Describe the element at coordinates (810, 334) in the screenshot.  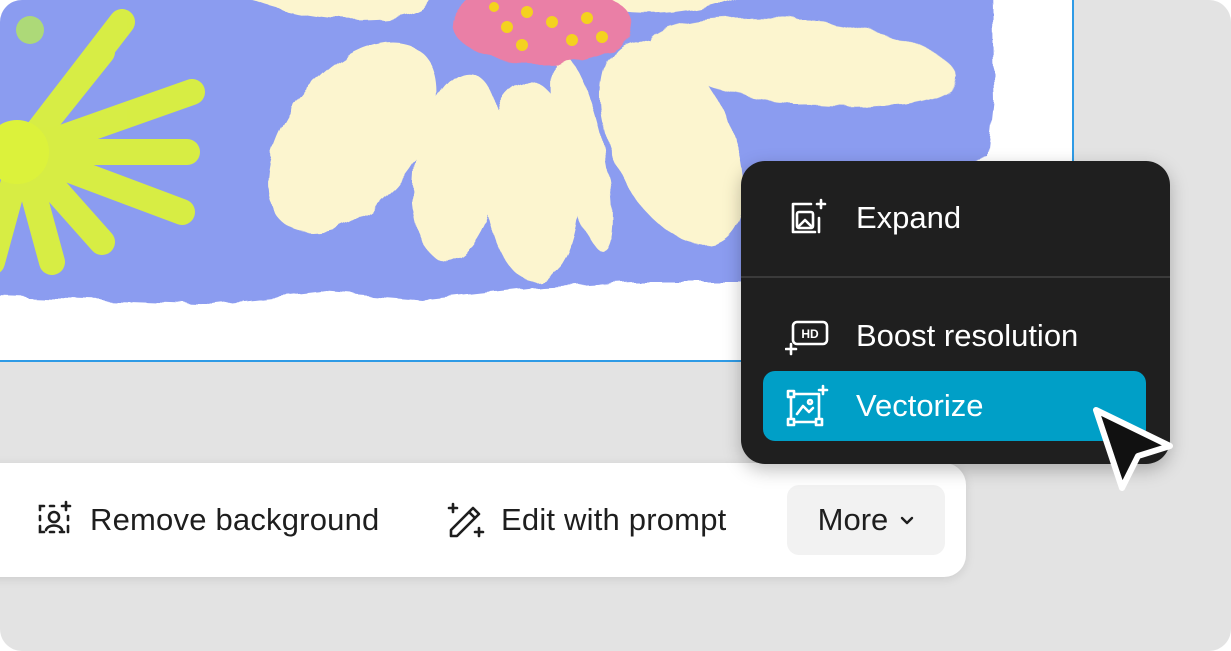
I see `svg-text: HD` at that location.